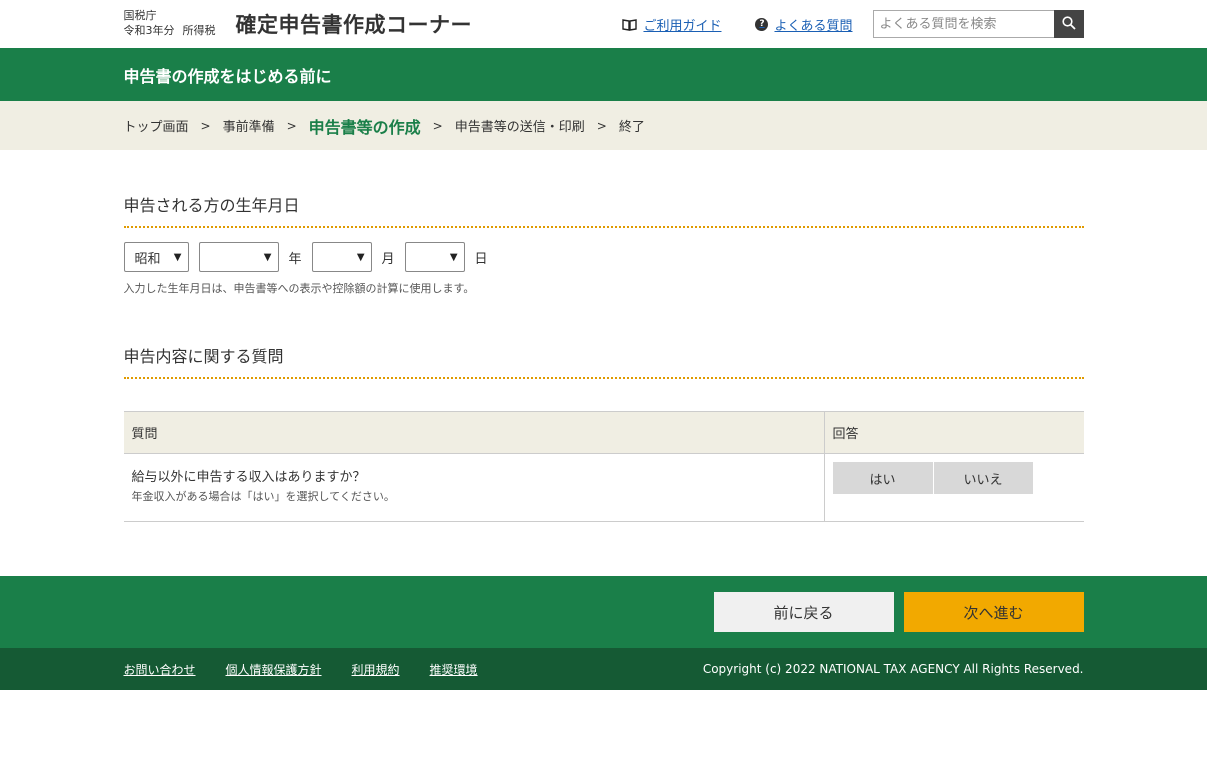 This screenshot has height=779, width=1207. Describe the element at coordinates (341, 257) in the screenshot. I see `month-select: ▼` at that location.